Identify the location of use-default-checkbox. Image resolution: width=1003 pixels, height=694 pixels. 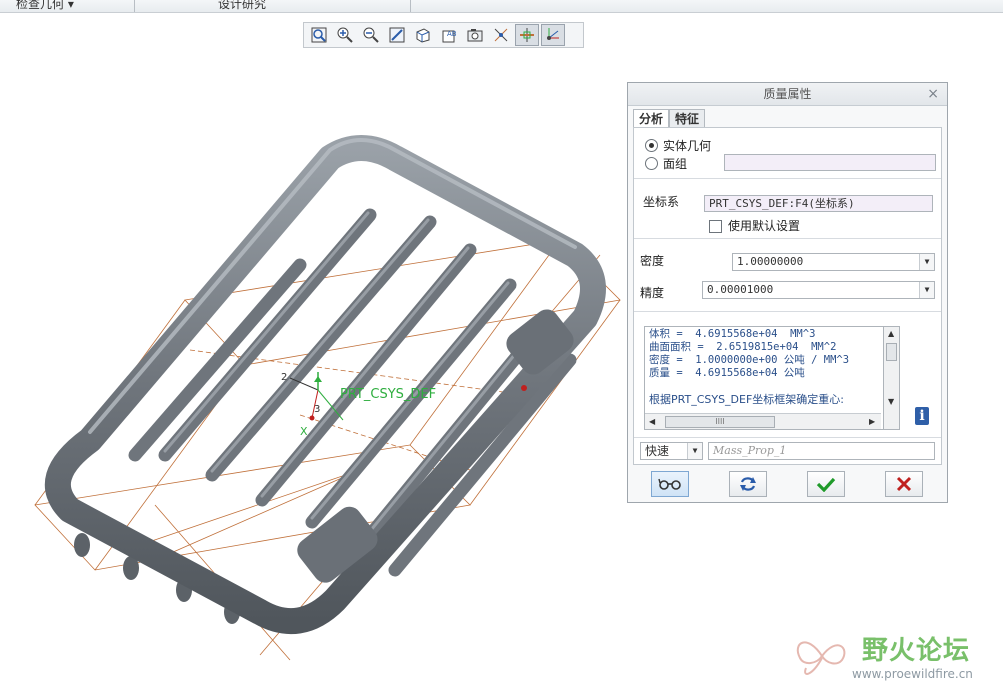
(715, 226).